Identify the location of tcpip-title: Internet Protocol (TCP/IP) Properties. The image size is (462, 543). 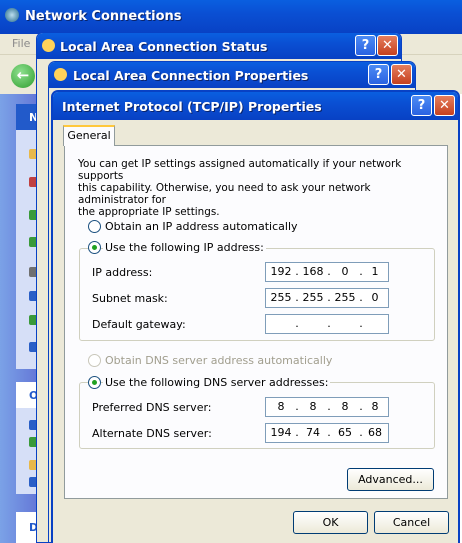
(192, 106).